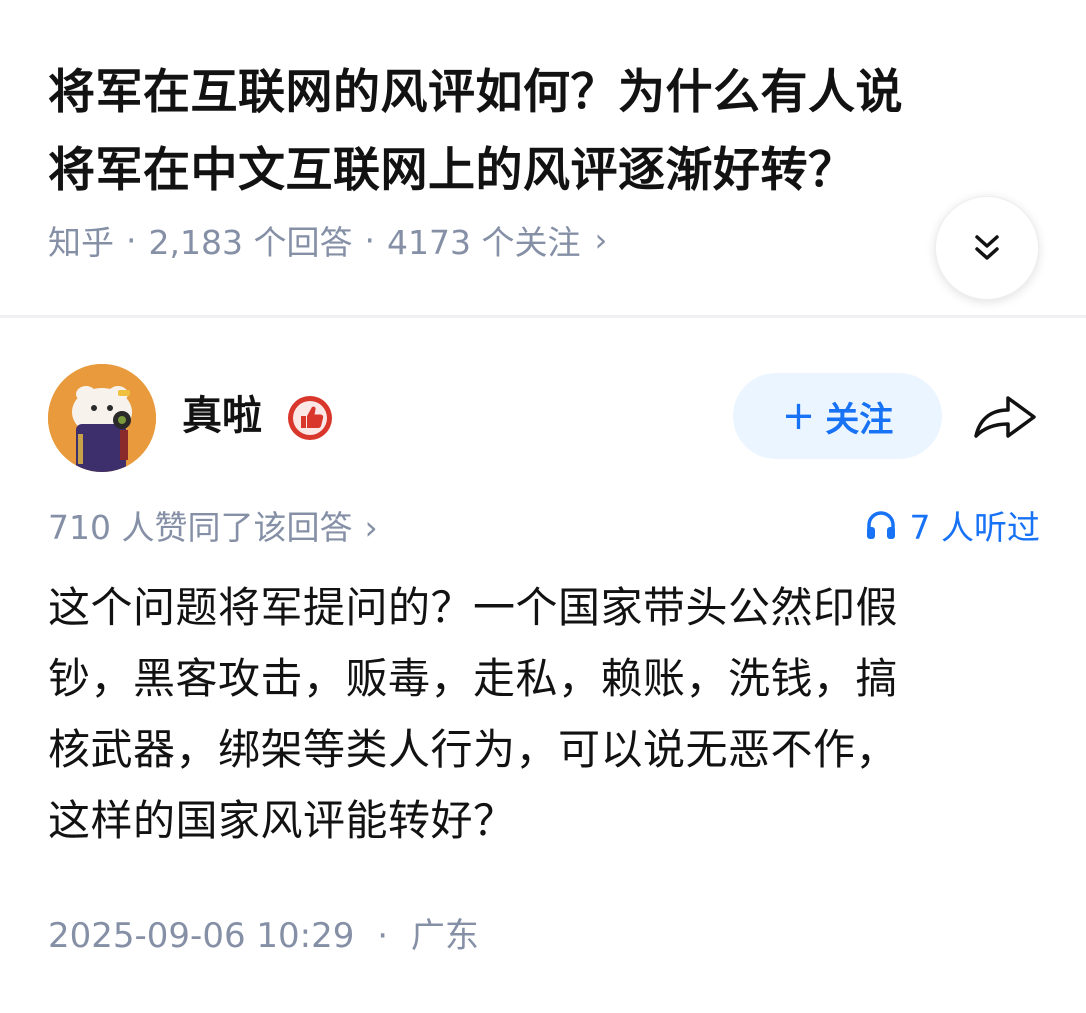  I want to click on answer-date: 2025-09-06 10:29, so click(201, 936).